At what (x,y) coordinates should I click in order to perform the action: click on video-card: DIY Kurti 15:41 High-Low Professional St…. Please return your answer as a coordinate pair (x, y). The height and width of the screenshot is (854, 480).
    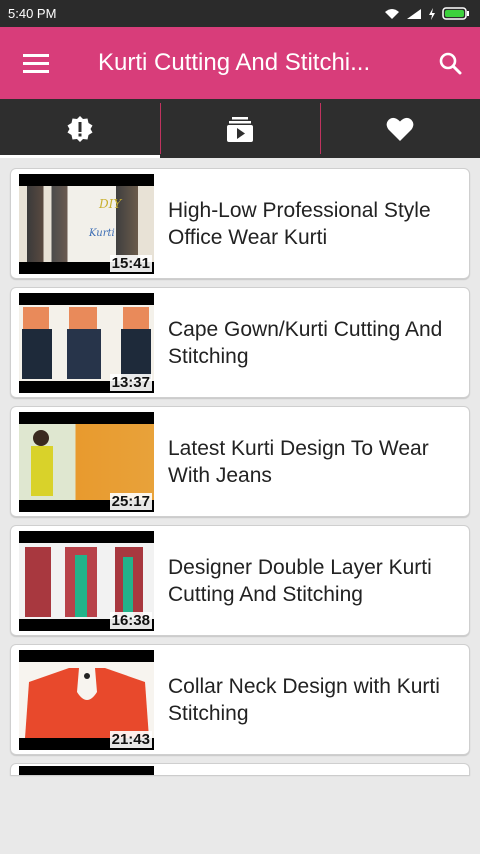
    Looking at the image, I should click on (240, 223).